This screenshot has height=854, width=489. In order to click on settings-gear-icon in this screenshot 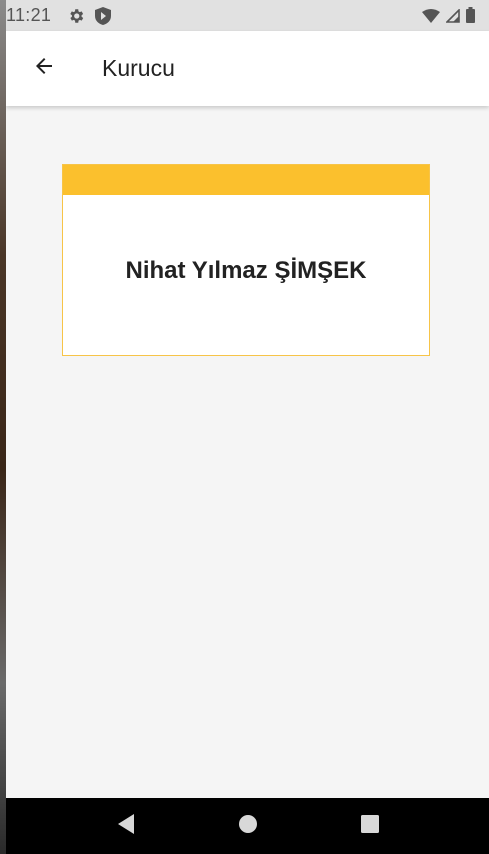, I will do `click(76, 16)`.